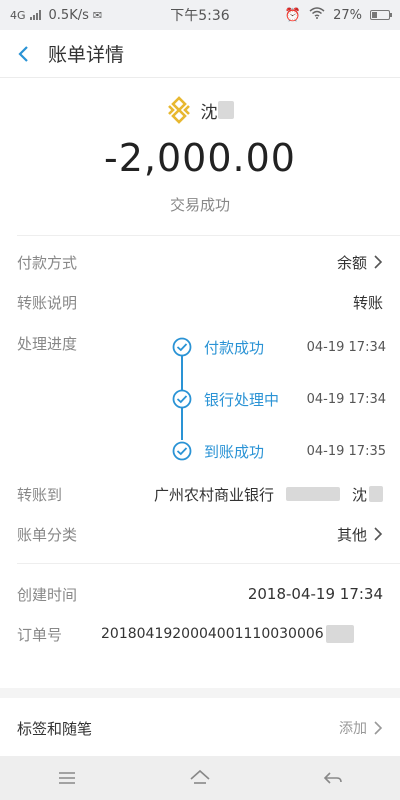 The image size is (400, 800). I want to click on order-number-row: 订单号 2018041920004001110030006, so click(200, 634).